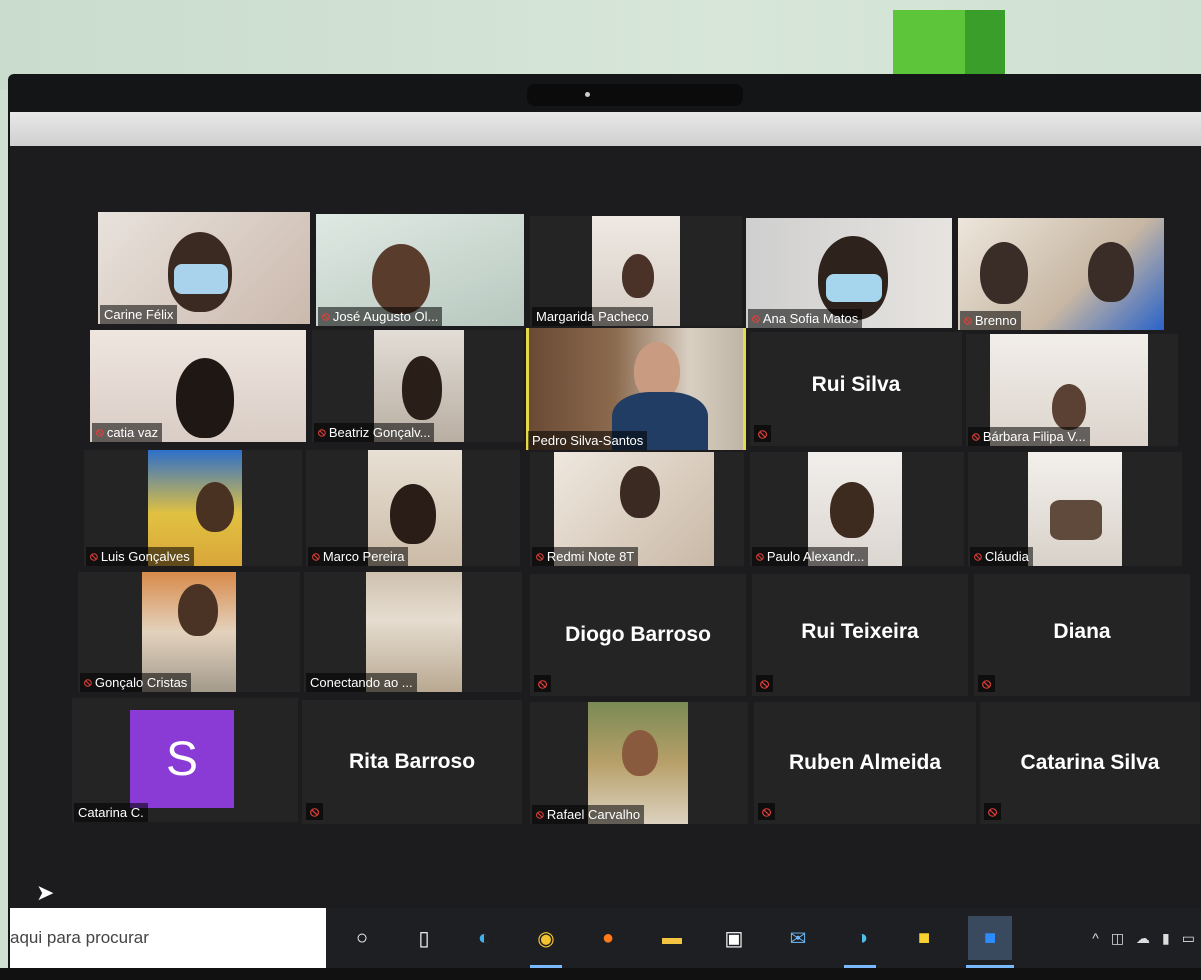  I want to click on participant-name: Margarida Pacheco, so click(592, 316).